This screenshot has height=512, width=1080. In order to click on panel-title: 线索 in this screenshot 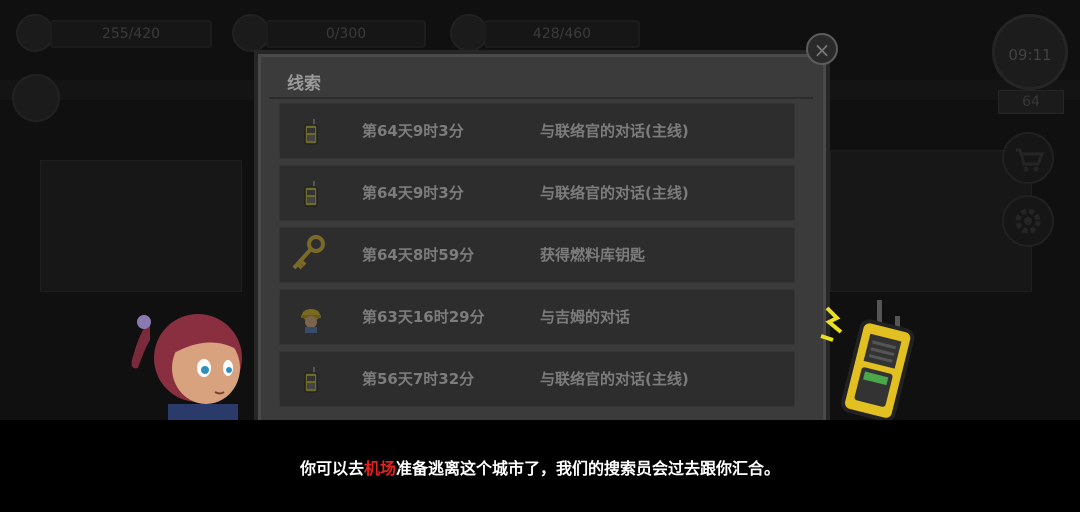, I will do `click(304, 84)`.